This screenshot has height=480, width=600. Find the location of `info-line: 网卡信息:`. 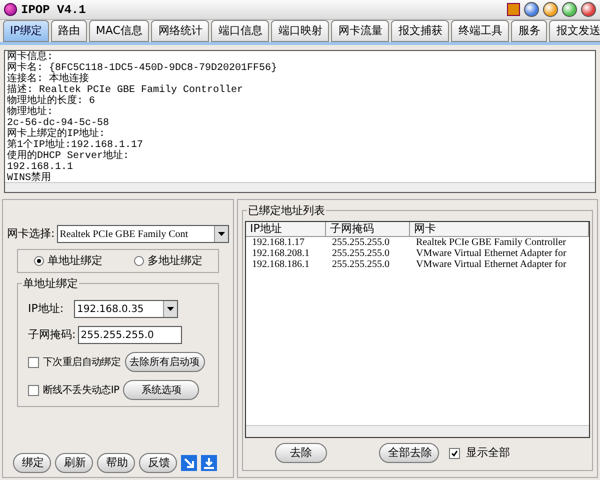

info-line: 网卡信息: is located at coordinates (30, 57).